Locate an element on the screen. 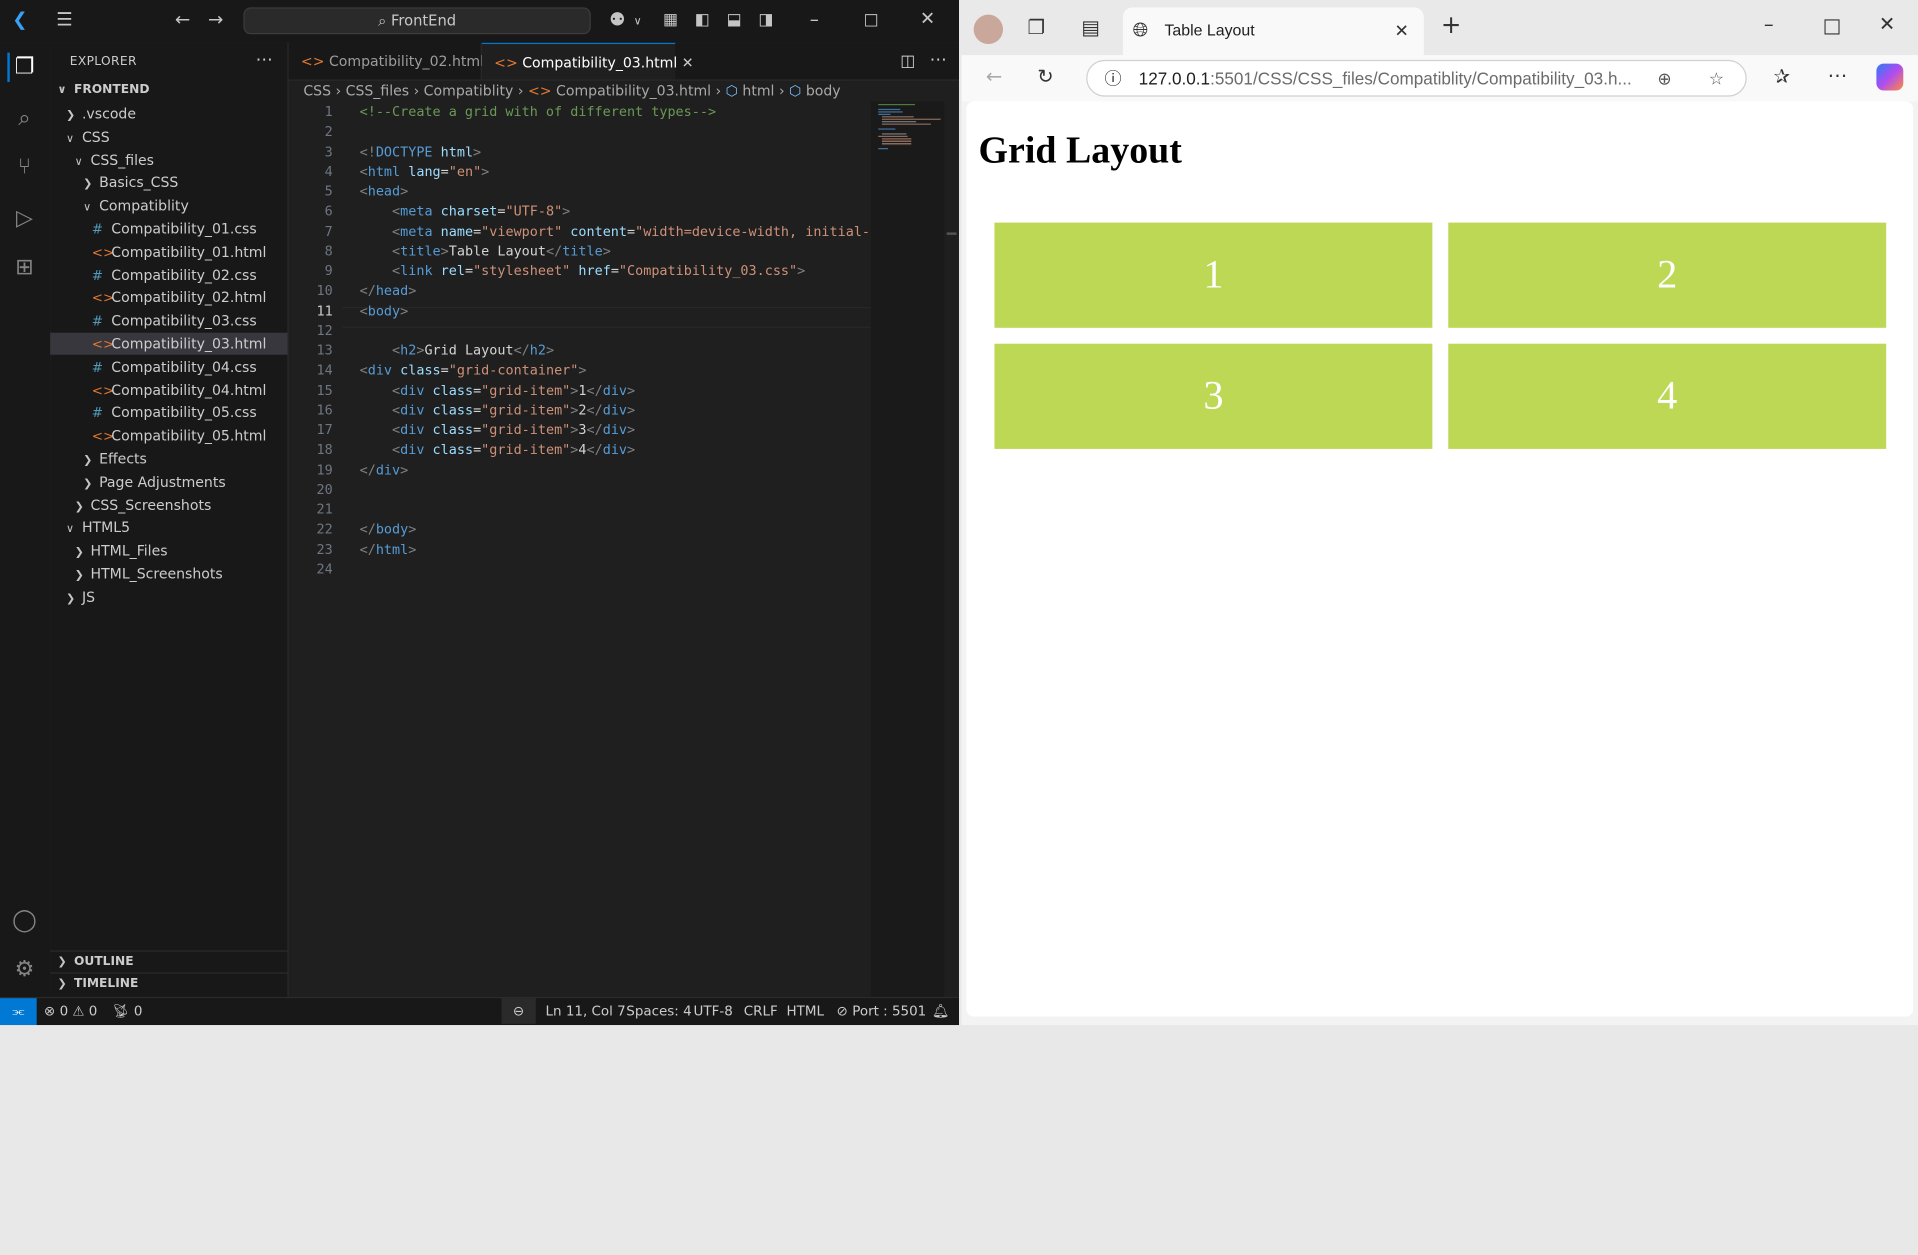 Image resolution: width=1918 pixels, height=1255 pixels. refresh-icon: ↻ is located at coordinates (1045, 77).